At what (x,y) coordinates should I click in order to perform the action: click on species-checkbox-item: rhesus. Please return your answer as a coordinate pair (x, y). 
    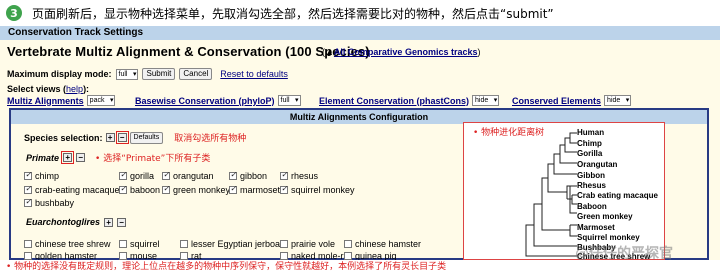
    Looking at the image, I should click on (299, 175).